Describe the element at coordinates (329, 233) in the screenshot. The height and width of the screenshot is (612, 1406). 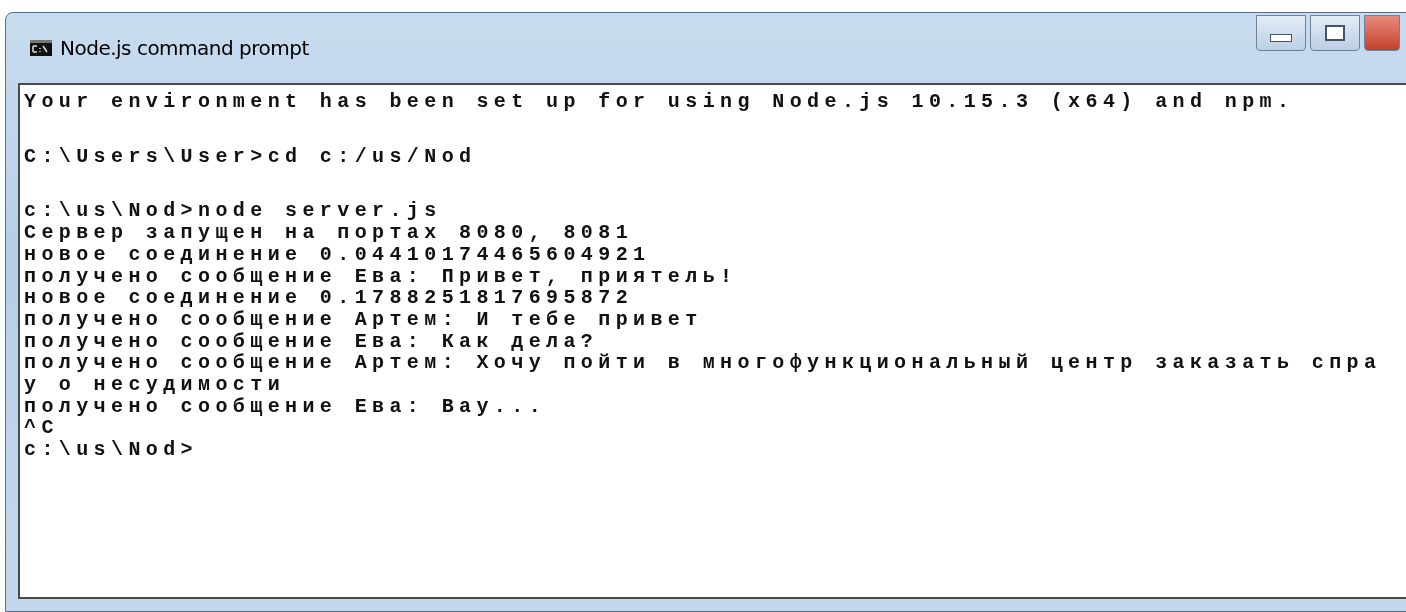
I see `console-line: Сервер запущен на портах 8080, 8081` at that location.